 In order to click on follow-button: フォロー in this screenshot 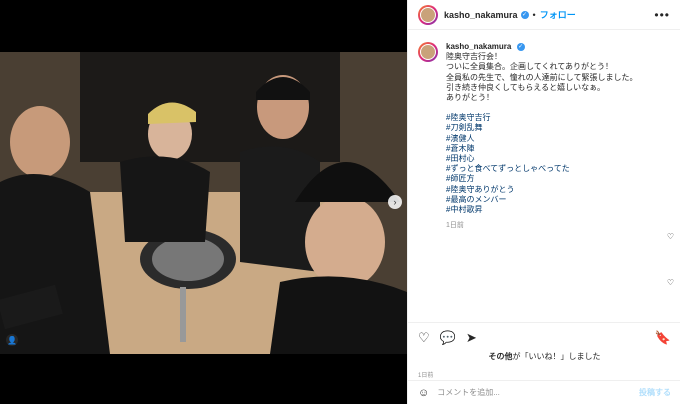, I will do `click(558, 14)`.